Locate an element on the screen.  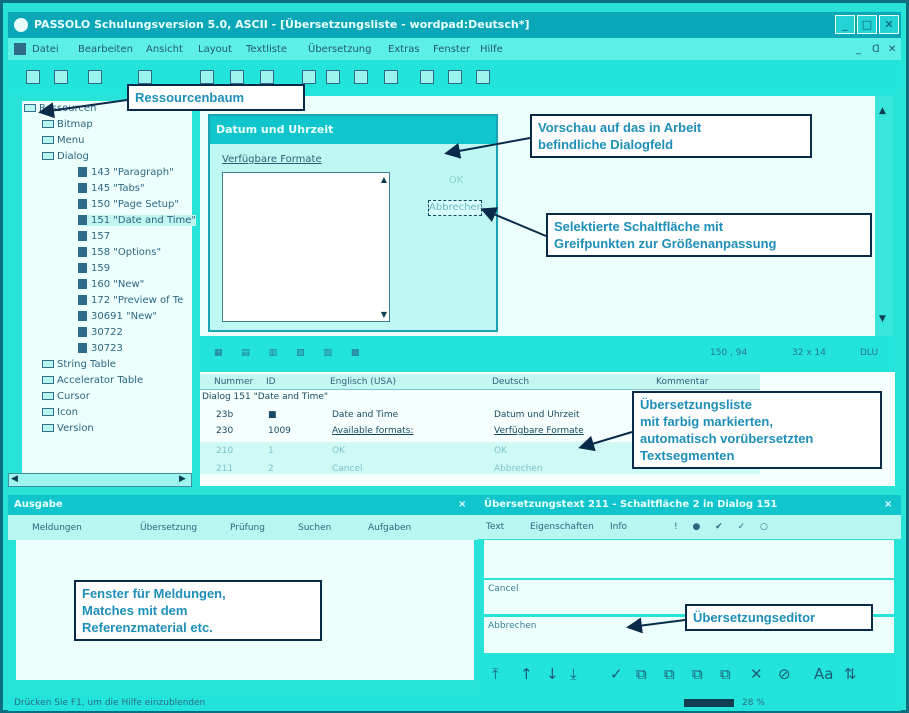
arrow-preview is located at coordinates (487, 148).